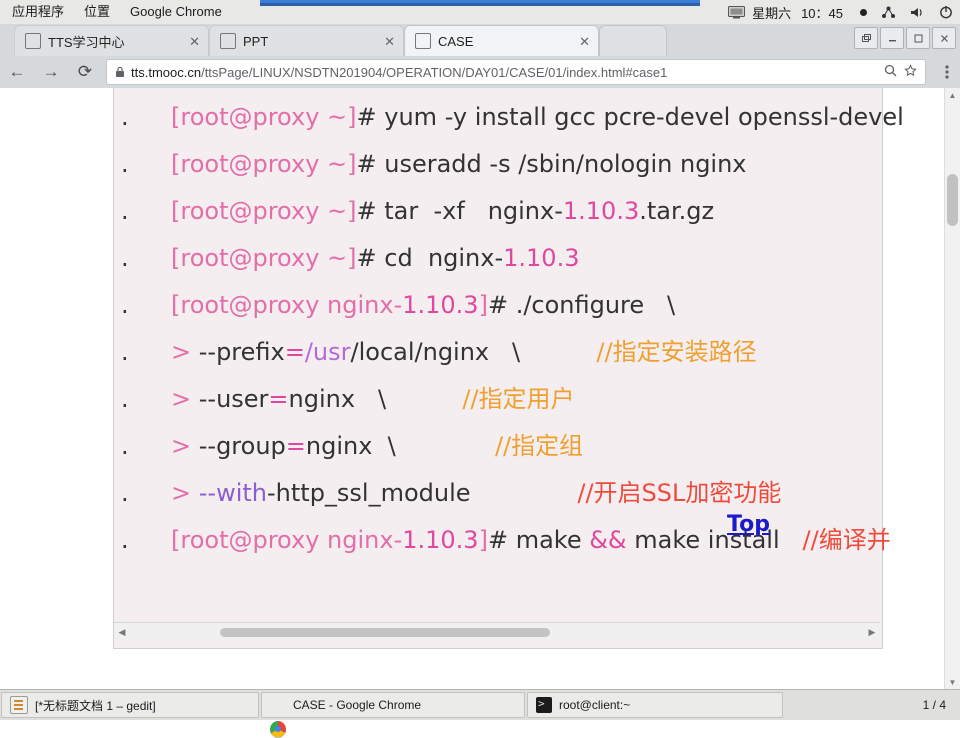  I want to click on slide-line-text: > --user=nginx \ //指定用户, so click(373, 399).